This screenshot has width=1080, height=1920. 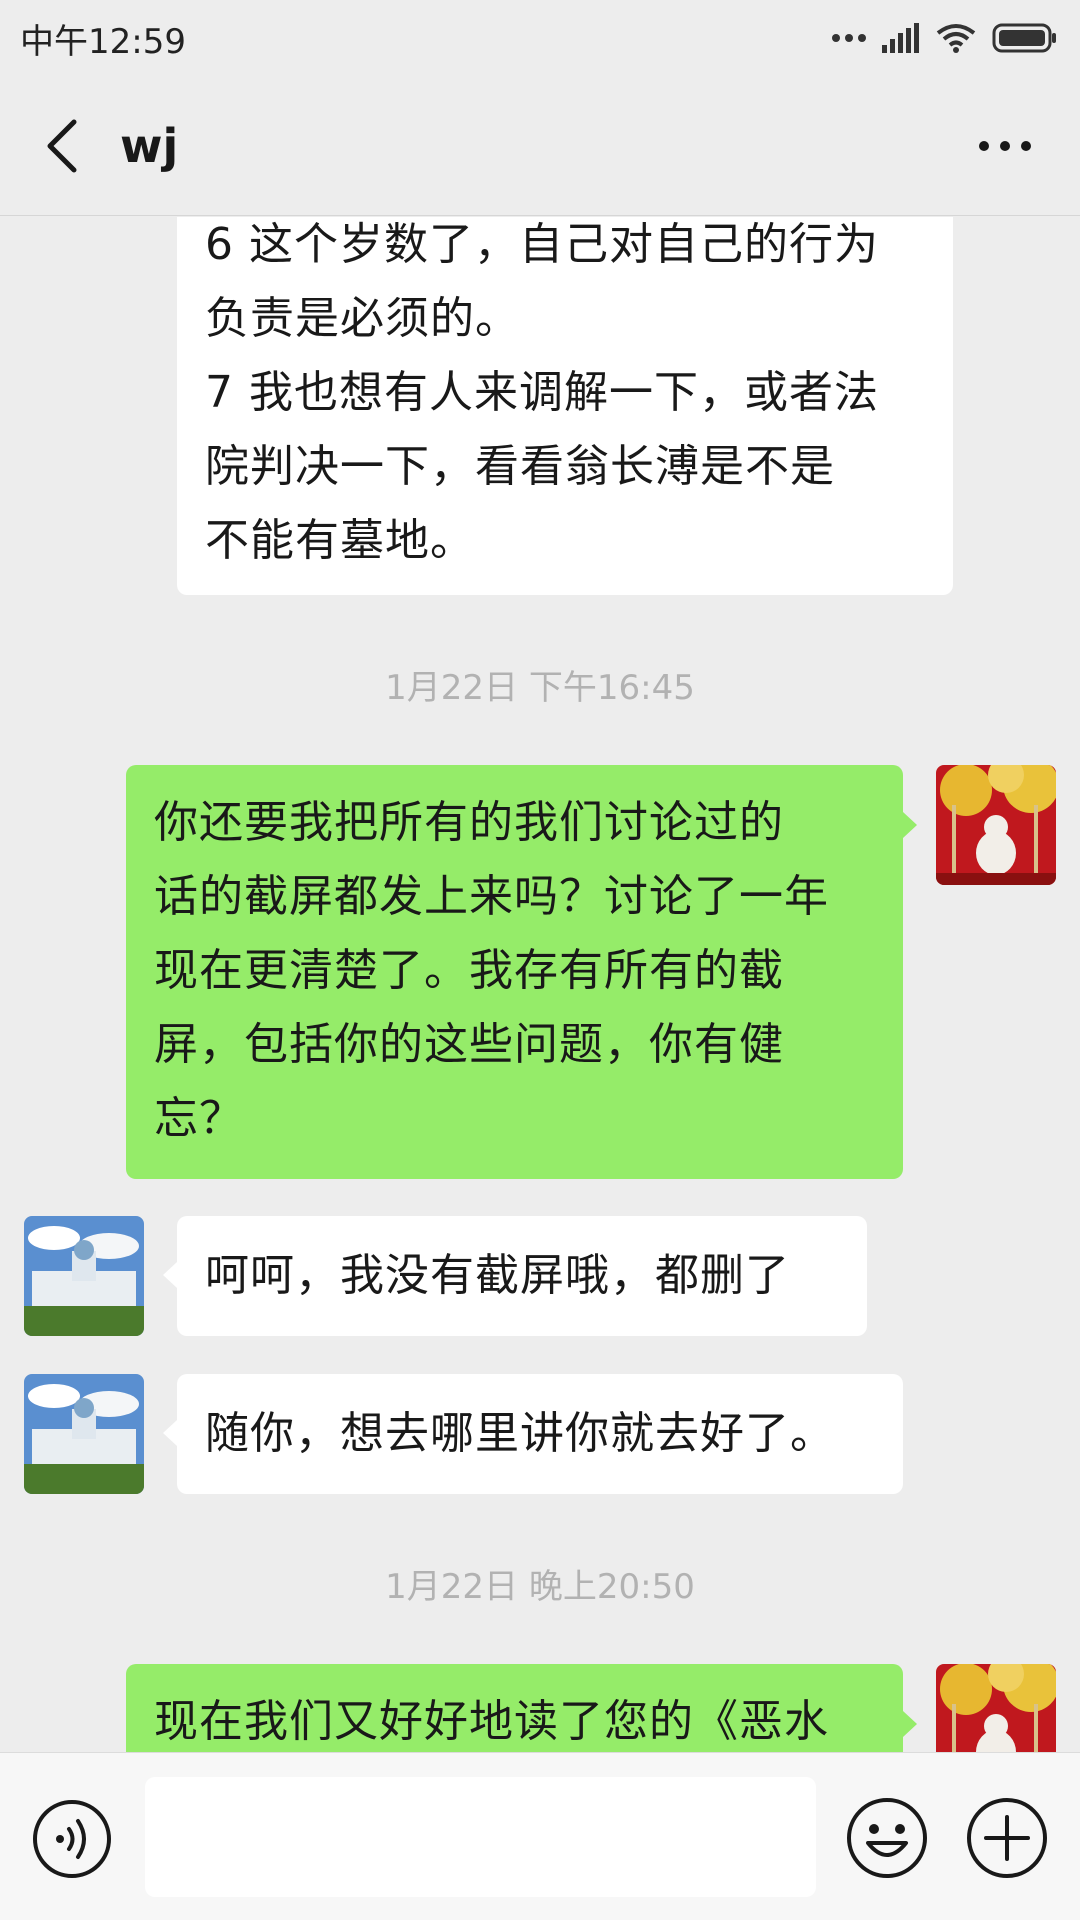 I want to click on chat-title: wj, so click(x=149, y=146).